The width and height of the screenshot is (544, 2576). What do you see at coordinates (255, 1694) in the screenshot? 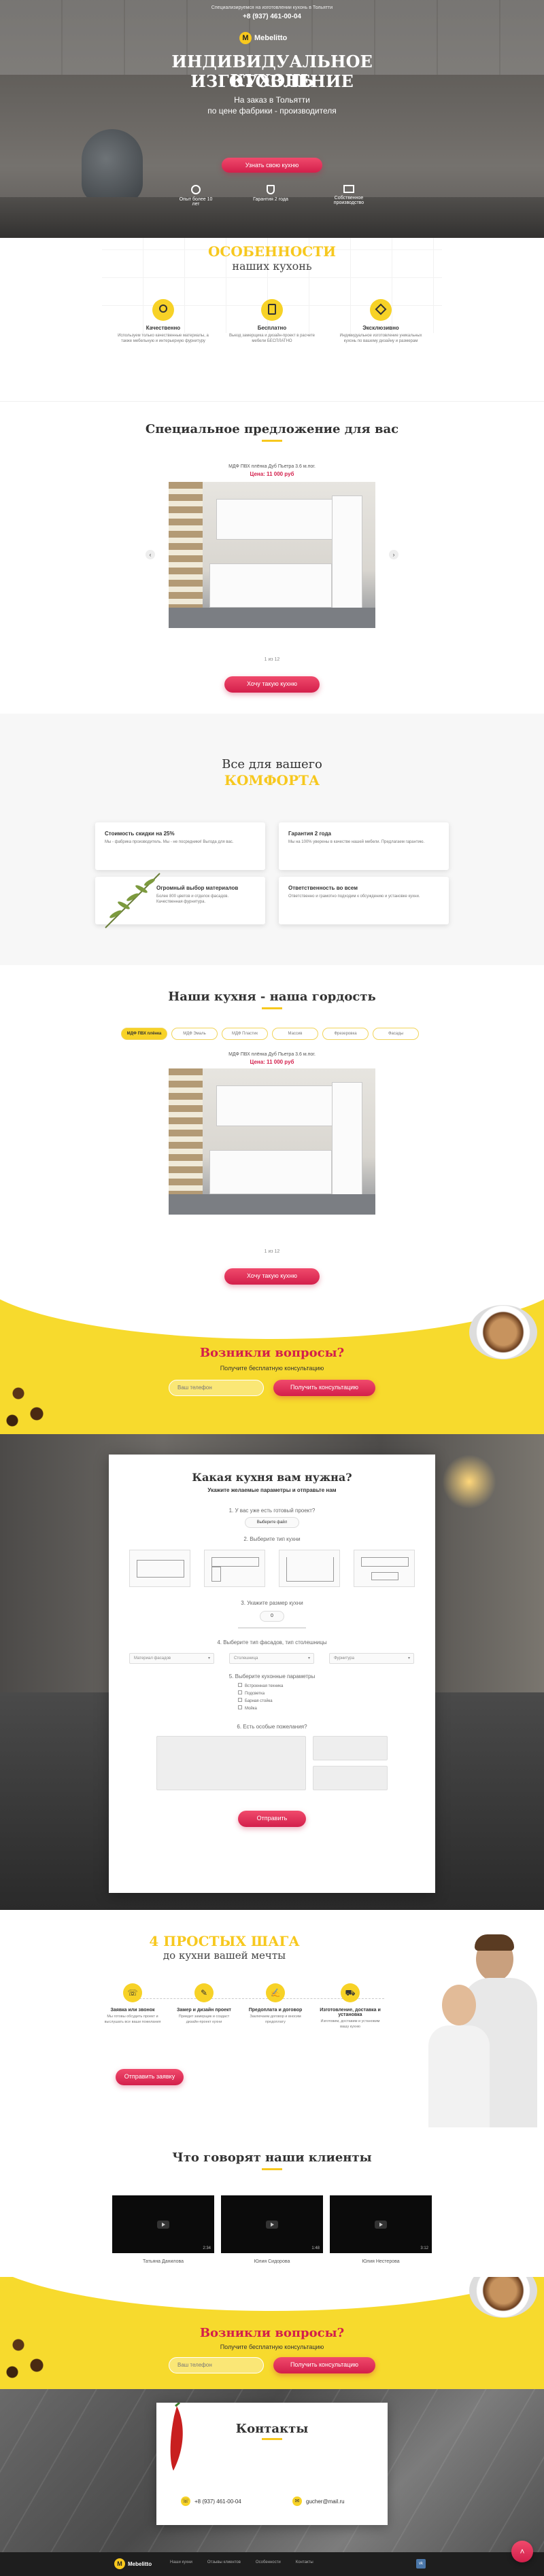
I see `checkbox-label: Подсветка` at bounding box center [255, 1694].